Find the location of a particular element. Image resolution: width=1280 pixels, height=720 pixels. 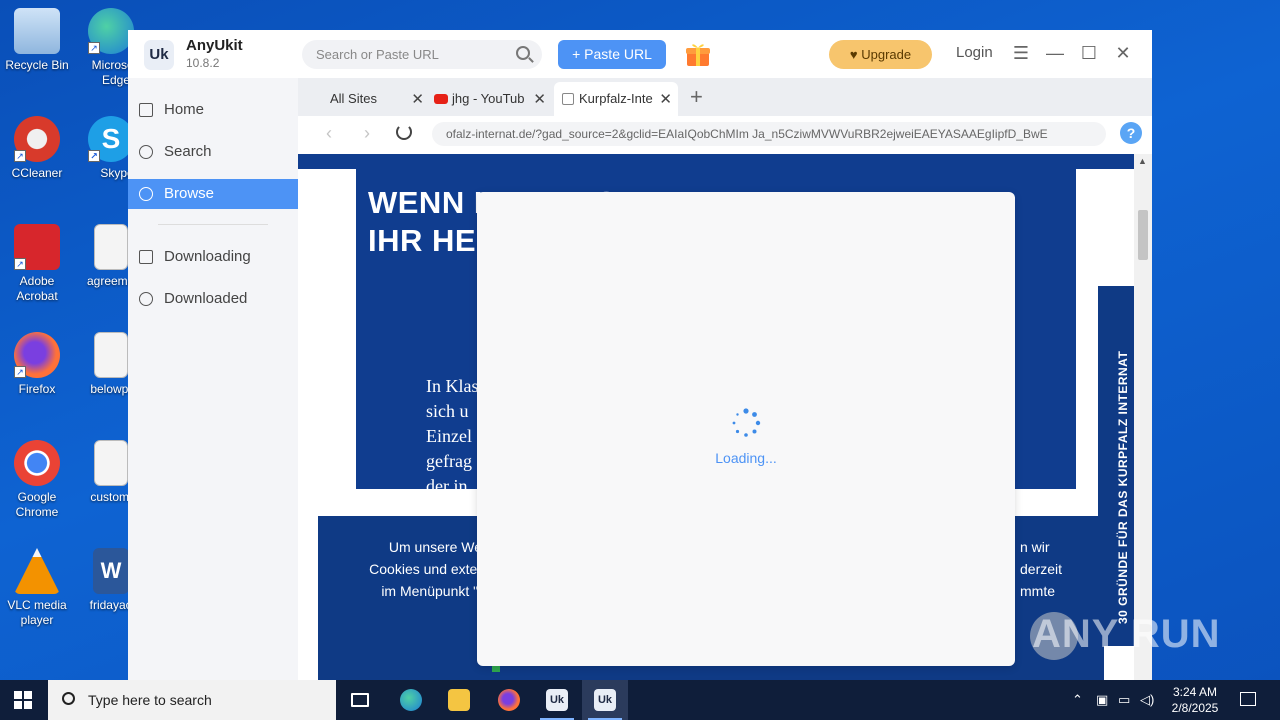

tab-kurpfalz: Kurpfalz-Inte ✕ is located at coordinates (616, 99).